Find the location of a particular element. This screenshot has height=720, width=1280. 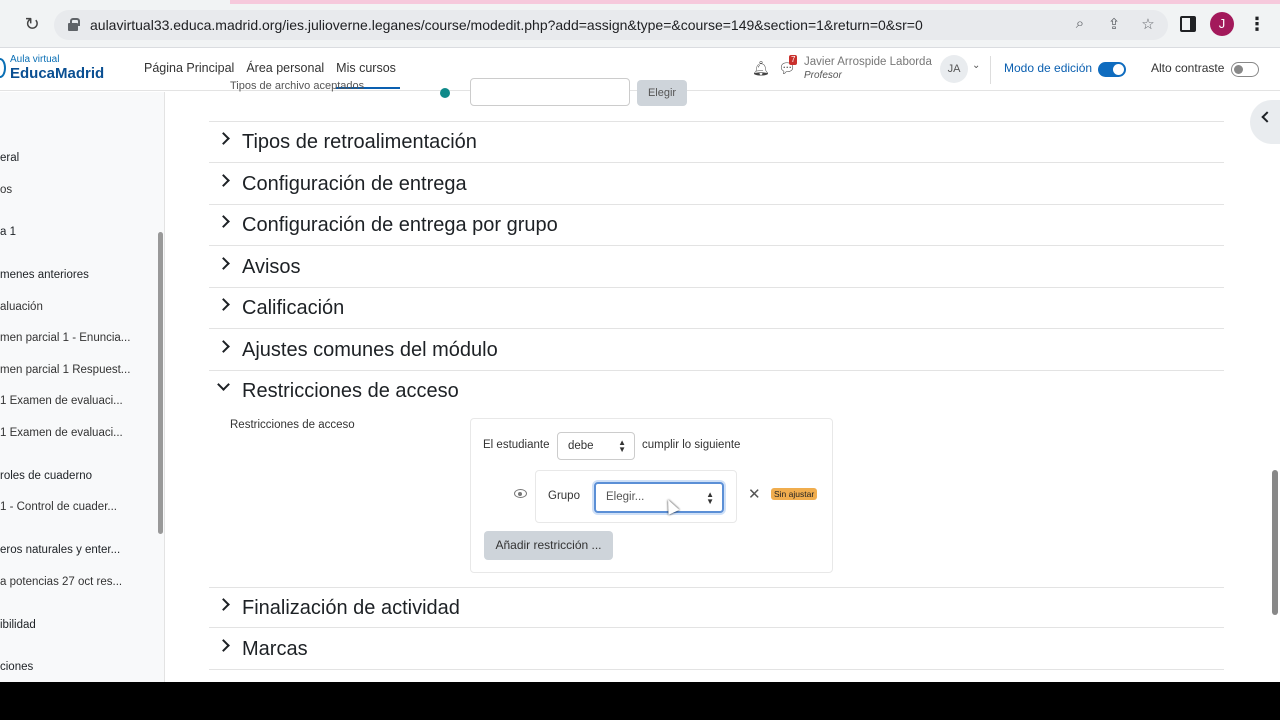

user-name: Javier Arrospide Laborda is located at coordinates (868, 62).